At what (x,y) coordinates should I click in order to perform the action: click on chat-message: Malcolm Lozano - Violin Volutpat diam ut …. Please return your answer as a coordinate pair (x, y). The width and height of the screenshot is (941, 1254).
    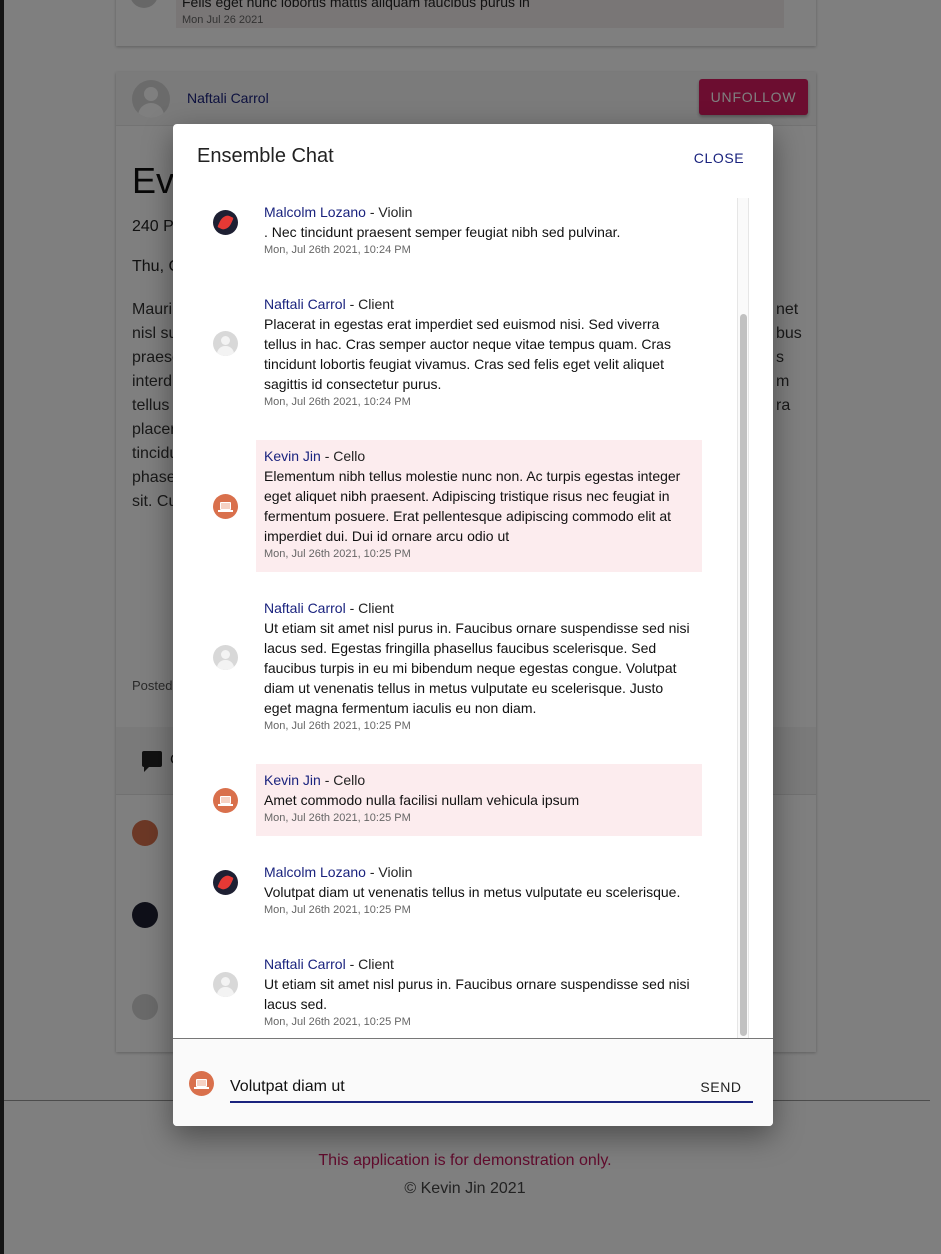
    Looking at the image, I should click on (463, 886).